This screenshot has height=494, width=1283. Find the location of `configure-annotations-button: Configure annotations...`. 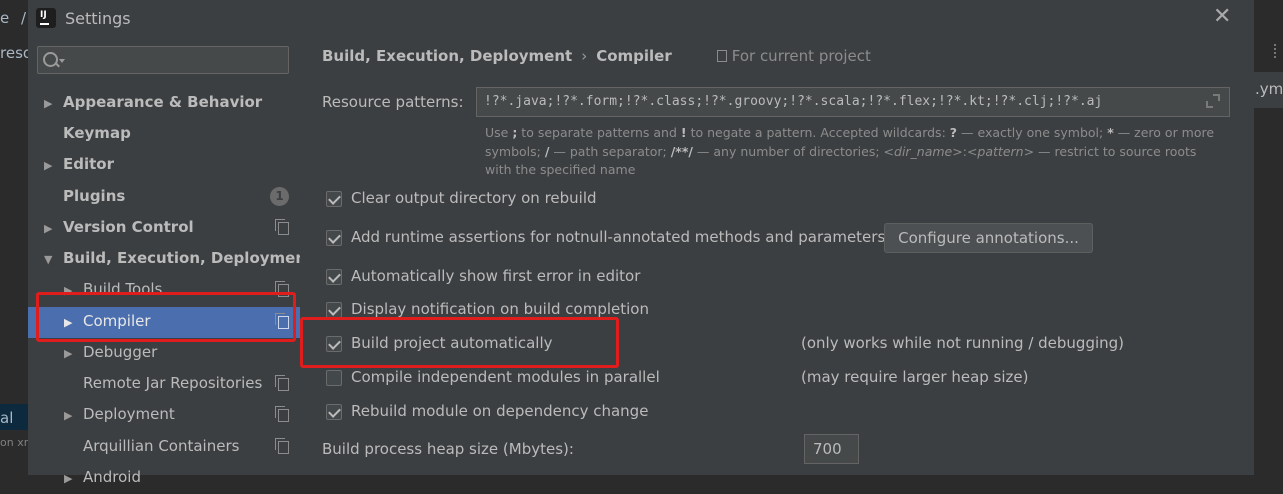

configure-annotations-button: Configure annotations... is located at coordinates (988, 238).